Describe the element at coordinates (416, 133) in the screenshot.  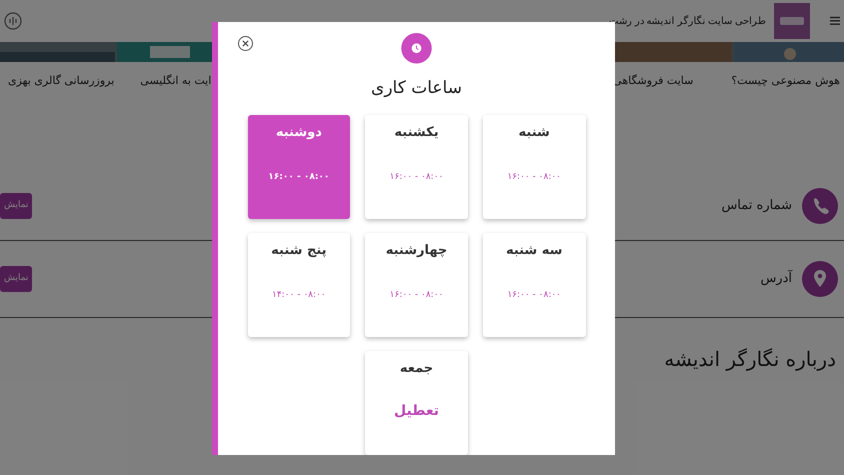
I see `day-name: یکشنبه` at that location.